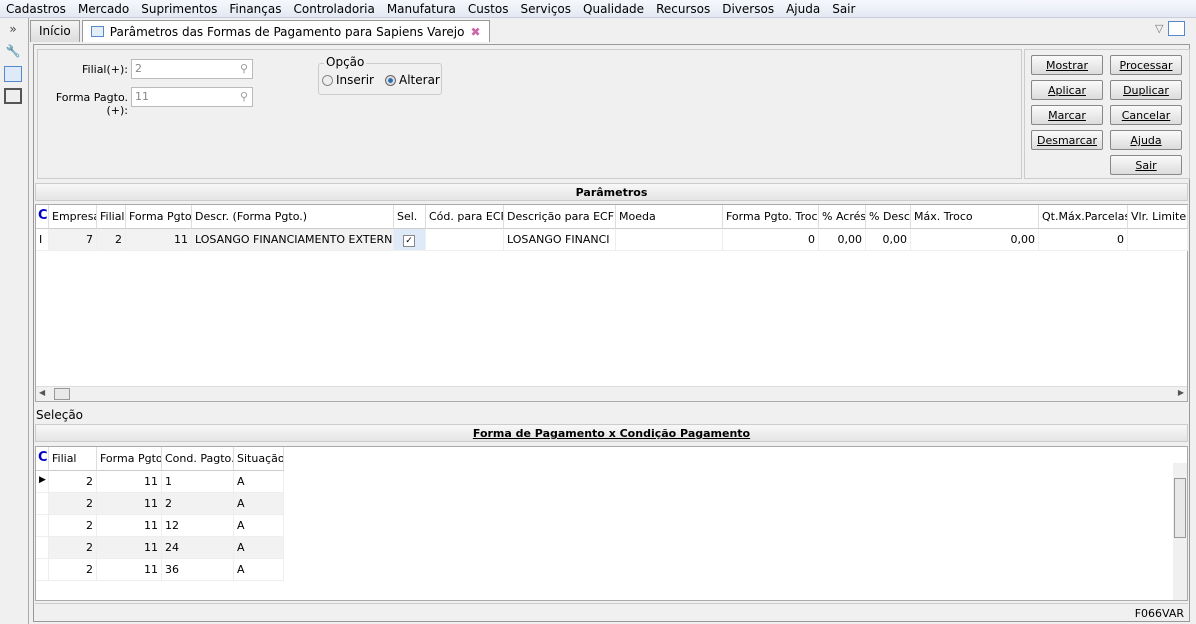 The image size is (1196, 624). What do you see at coordinates (255, 8) in the screenshot?
I see `menu-3: Finanças` at bounding box center [255, 8].